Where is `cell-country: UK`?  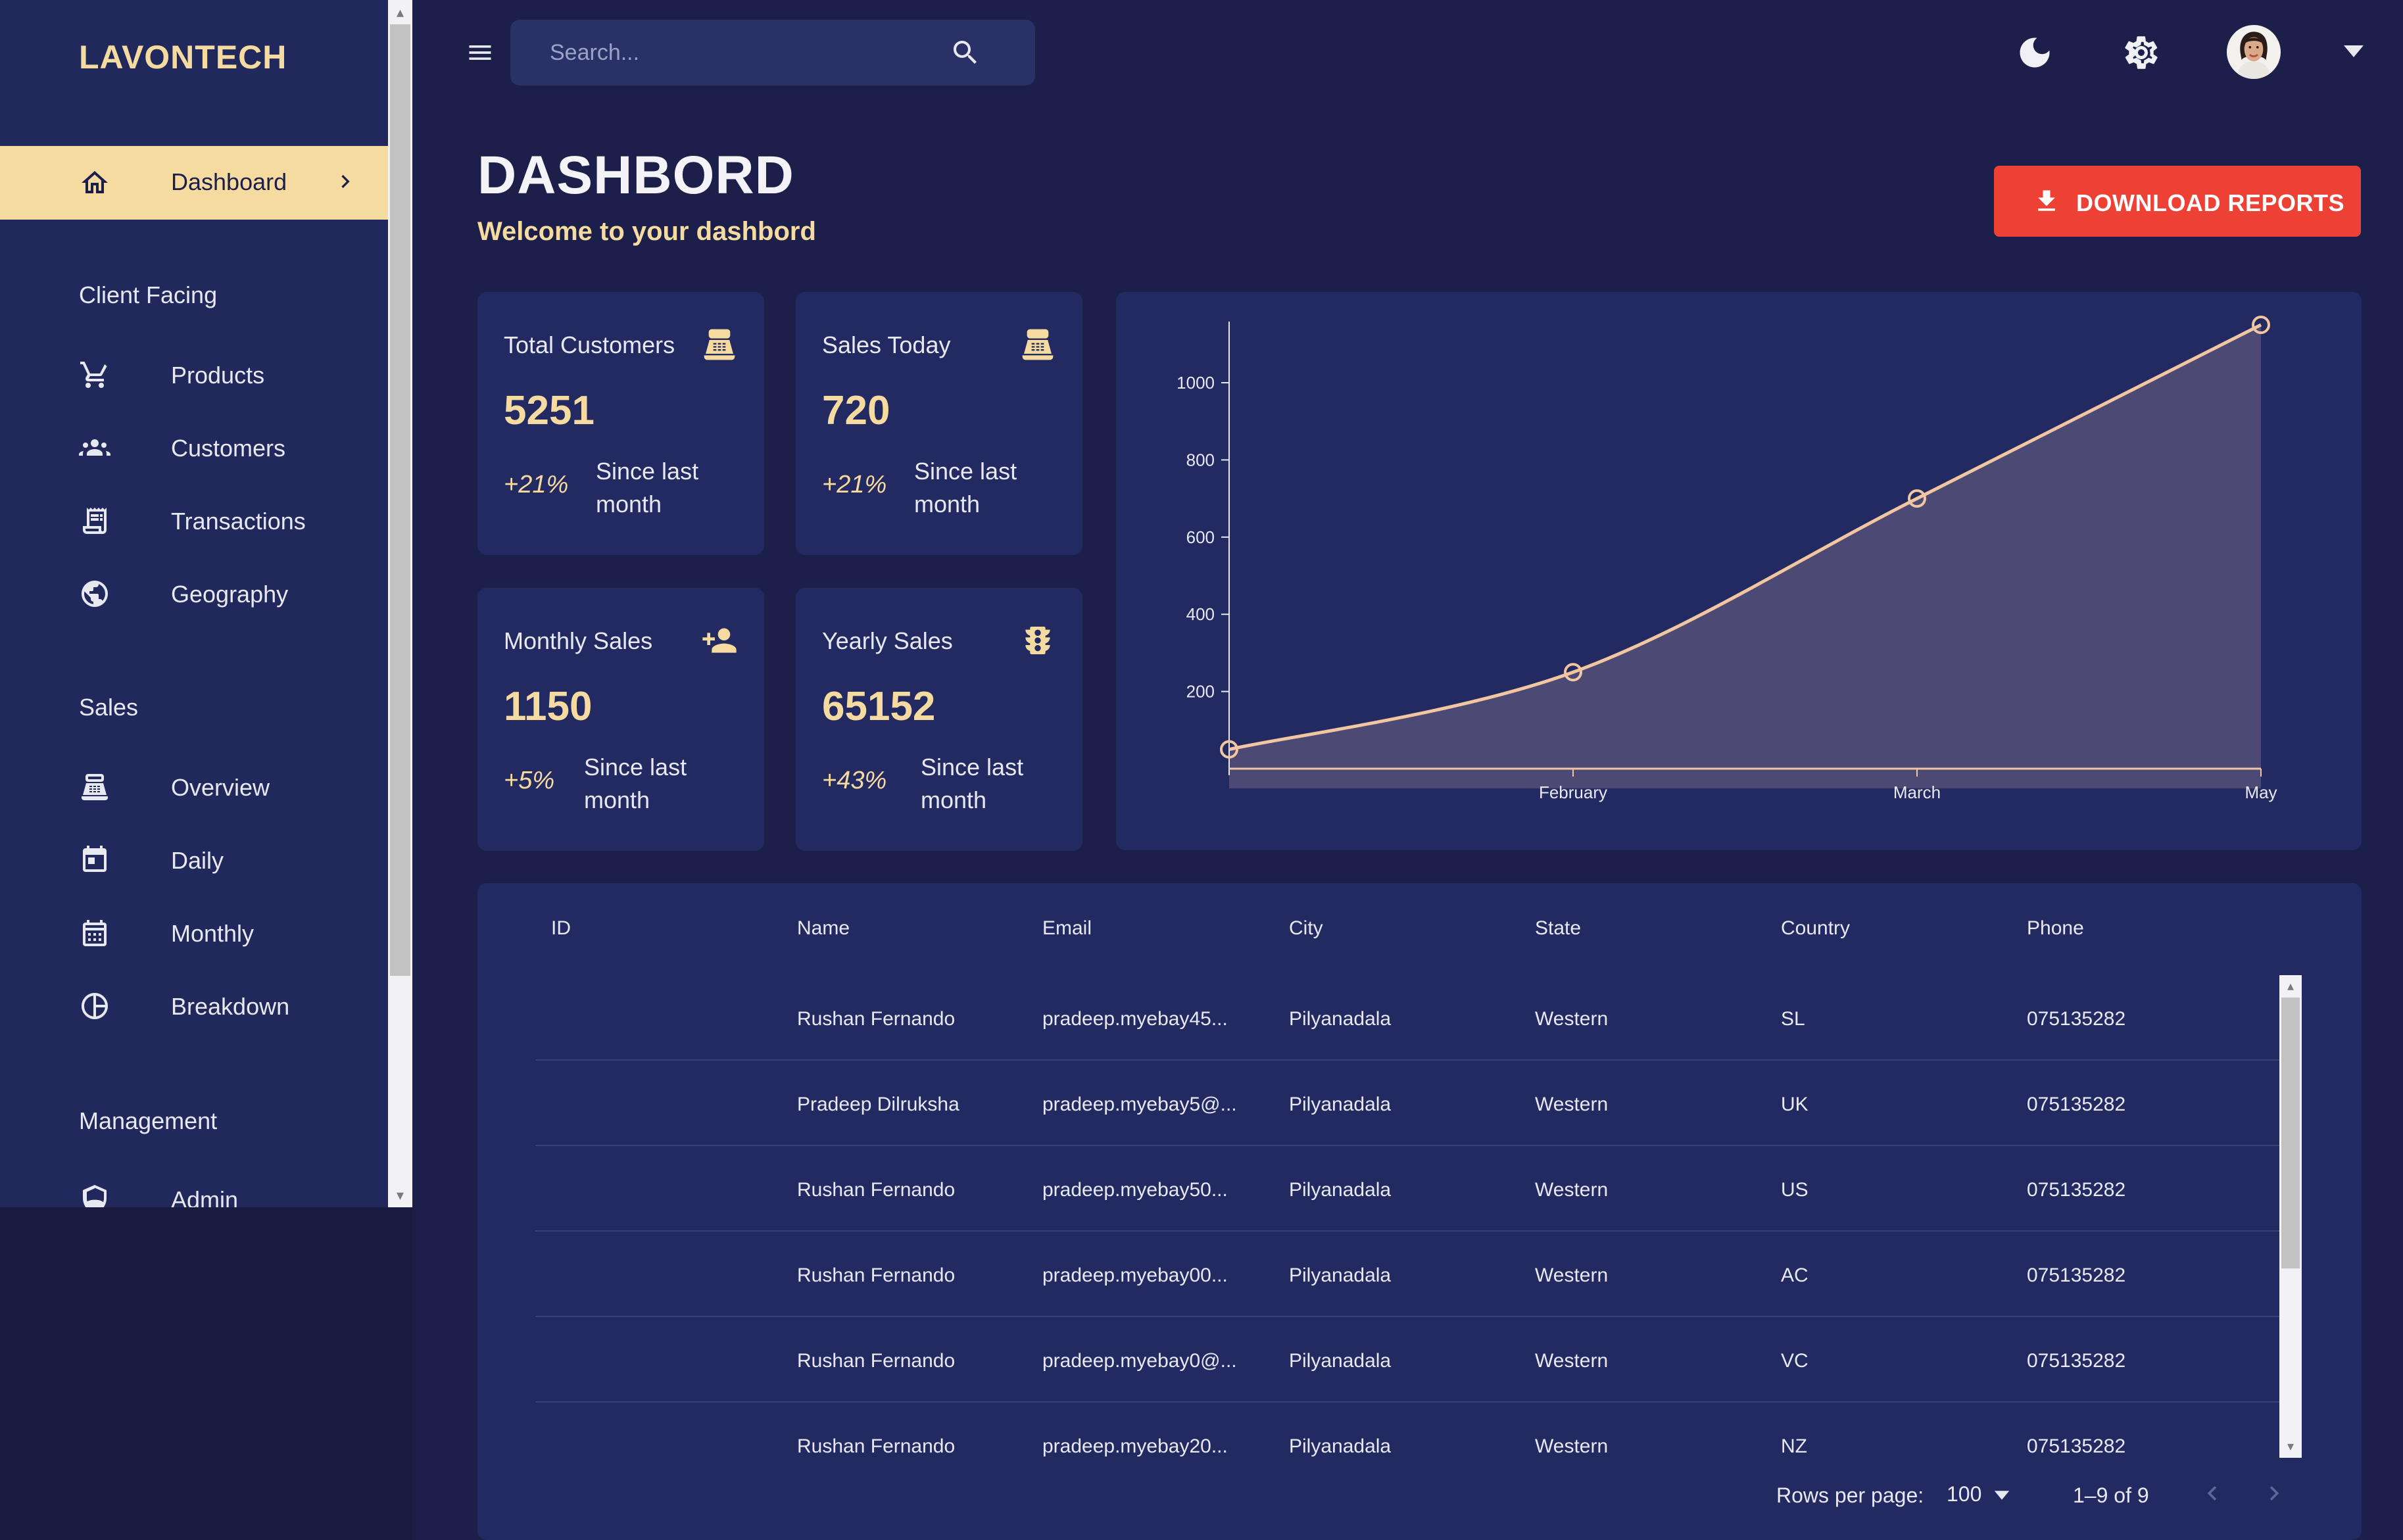 cell-country: UK is located at coordinates (1794, 1104).